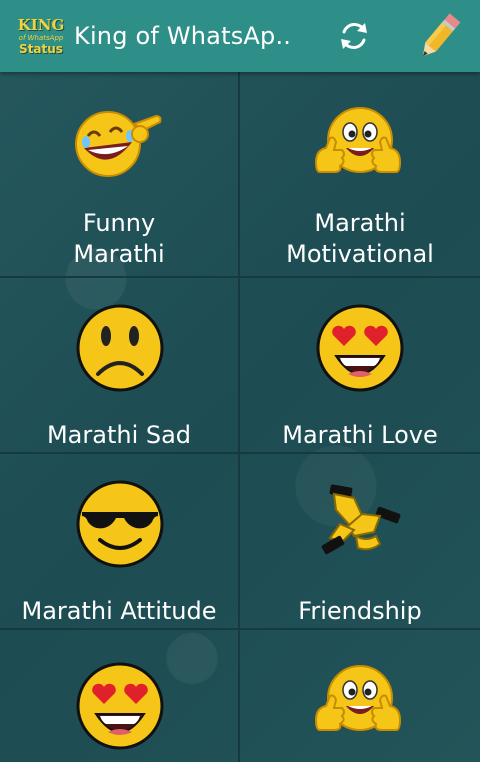 Image resolution: width=480 pixels, height=762 pixels. What do you see at coordinates (360, 238) in the screenshot?
I see `category-label: Marathi Motivational` at bounding box center [360, 238].